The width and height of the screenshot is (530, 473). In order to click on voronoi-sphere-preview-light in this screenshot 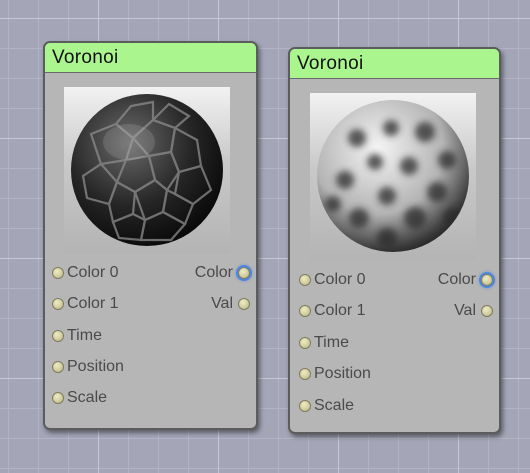, I will do `click(393, 176)`.